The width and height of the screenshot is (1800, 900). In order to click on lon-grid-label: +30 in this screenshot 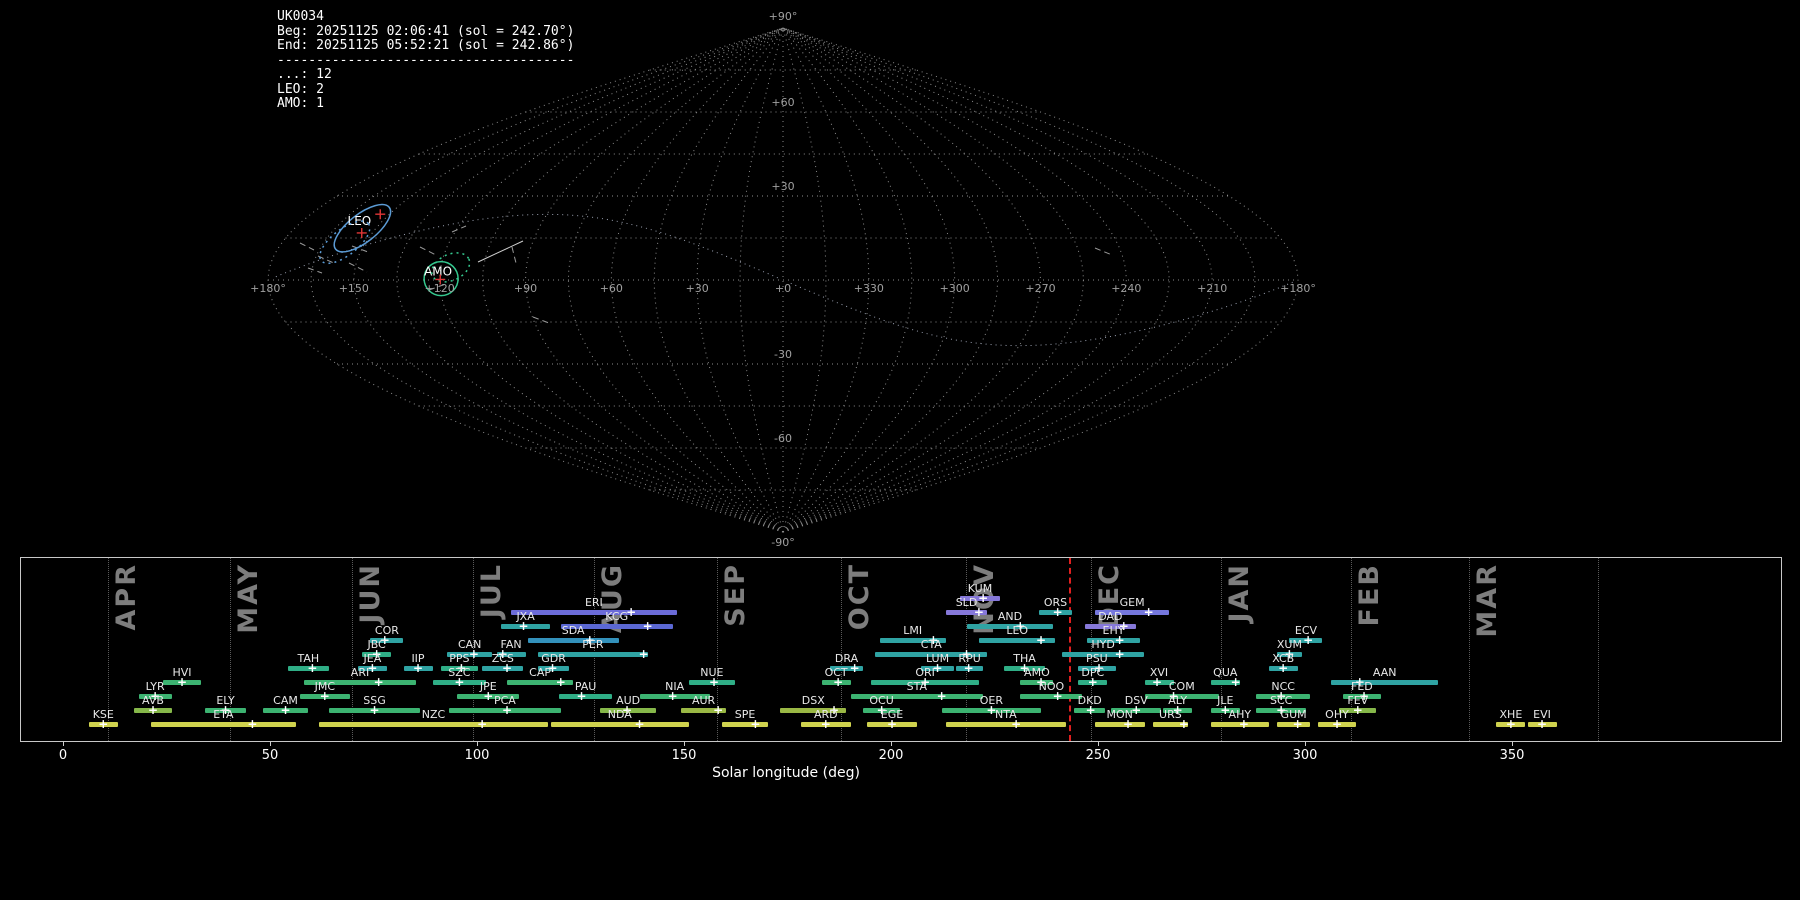, I will do `click(697, 288)`.